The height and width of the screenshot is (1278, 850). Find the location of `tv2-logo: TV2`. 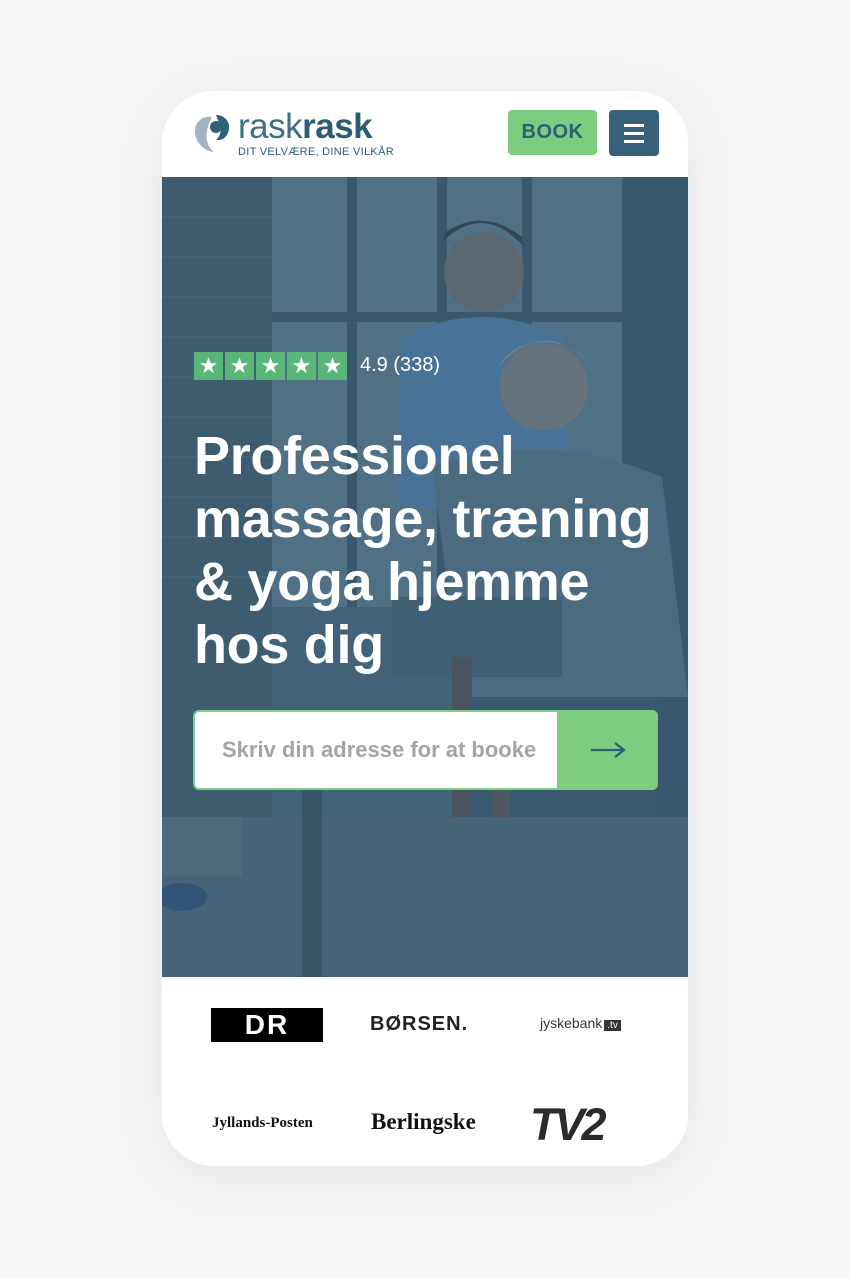

tv2-logo: TV2 is located at coordinates (568, 1124).